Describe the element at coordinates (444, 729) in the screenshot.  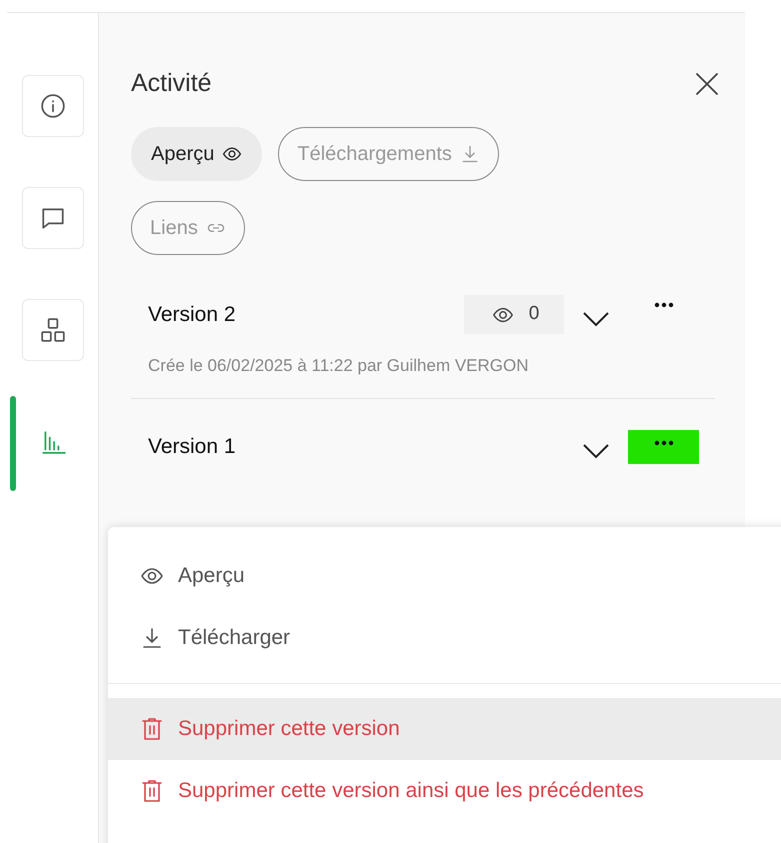
I see `menu-item: Supprimer cette version` at that location.